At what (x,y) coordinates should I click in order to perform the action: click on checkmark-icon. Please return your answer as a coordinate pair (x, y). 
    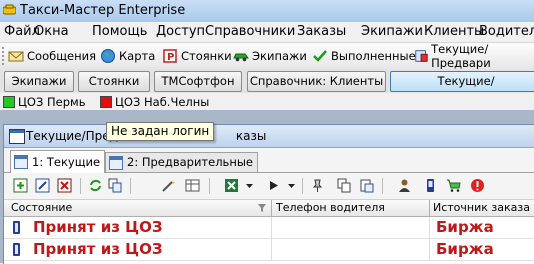
    Looking at the image, I should click on (320, 56).